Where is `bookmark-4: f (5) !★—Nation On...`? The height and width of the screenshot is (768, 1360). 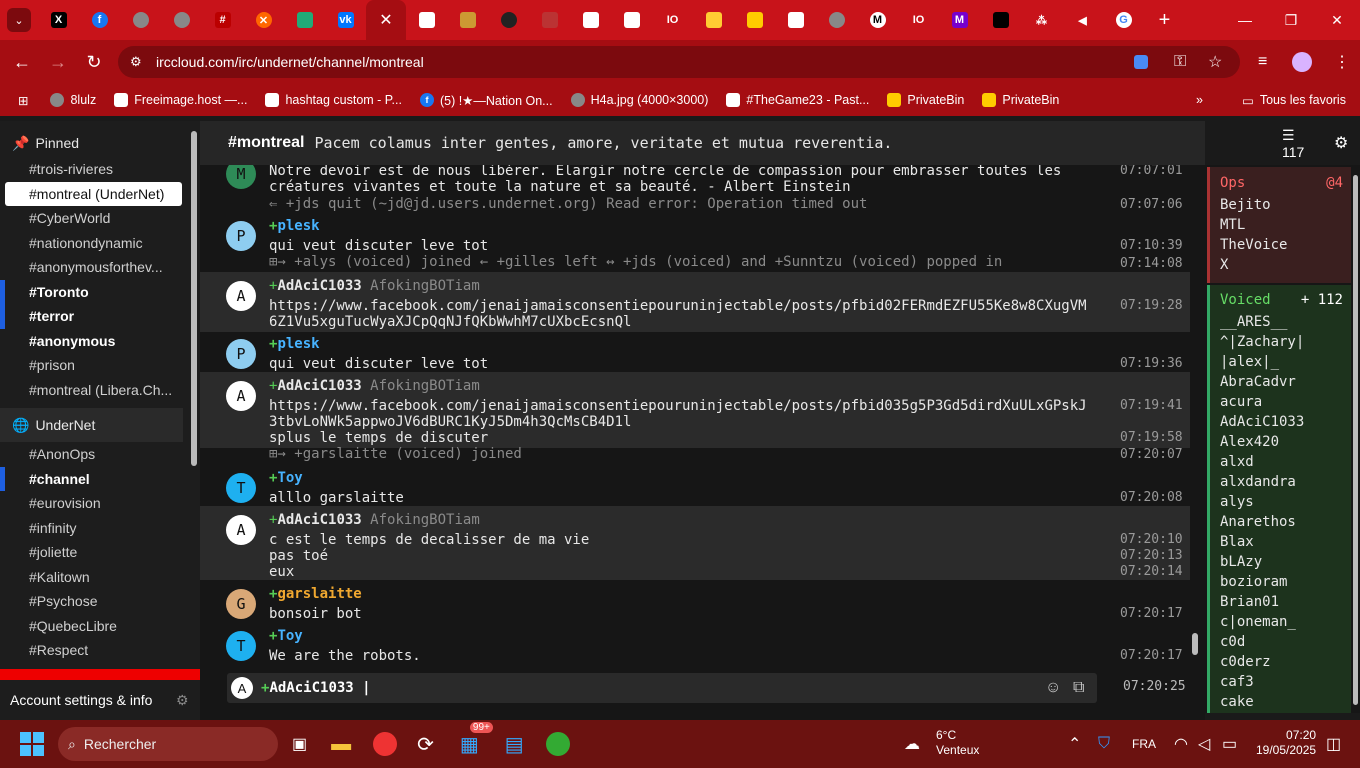 bookmark-4: f (5) !★—Nation On... is located at coordinates (486, 100).